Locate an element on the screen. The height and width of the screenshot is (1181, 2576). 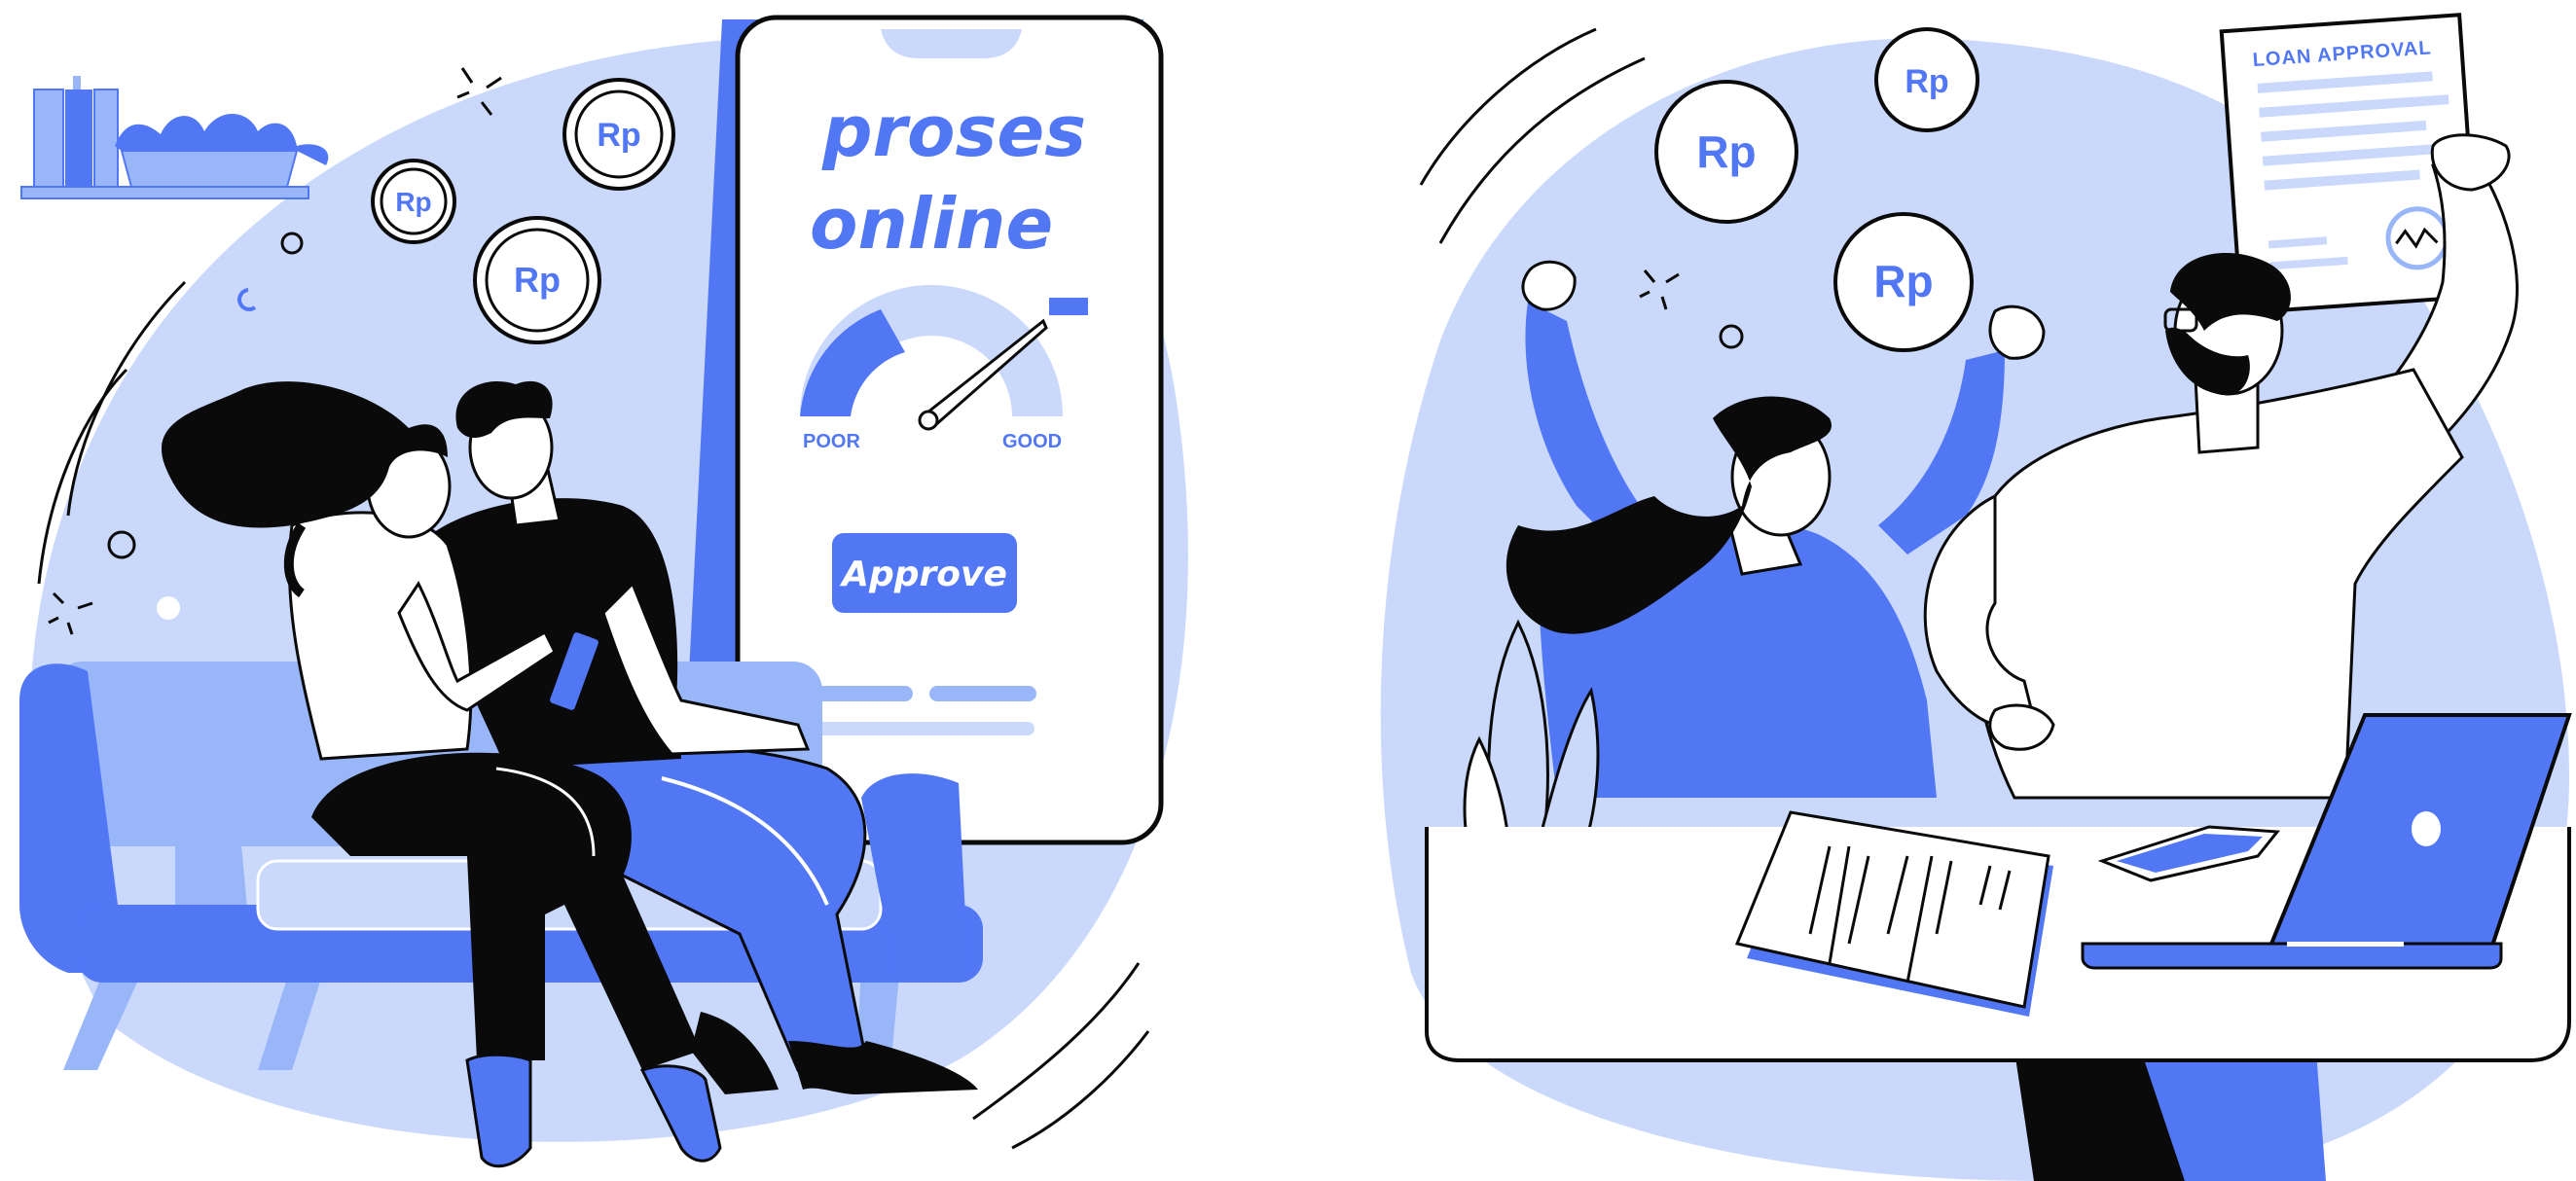
woman-left-hand is located at coordinates (1549, 286).